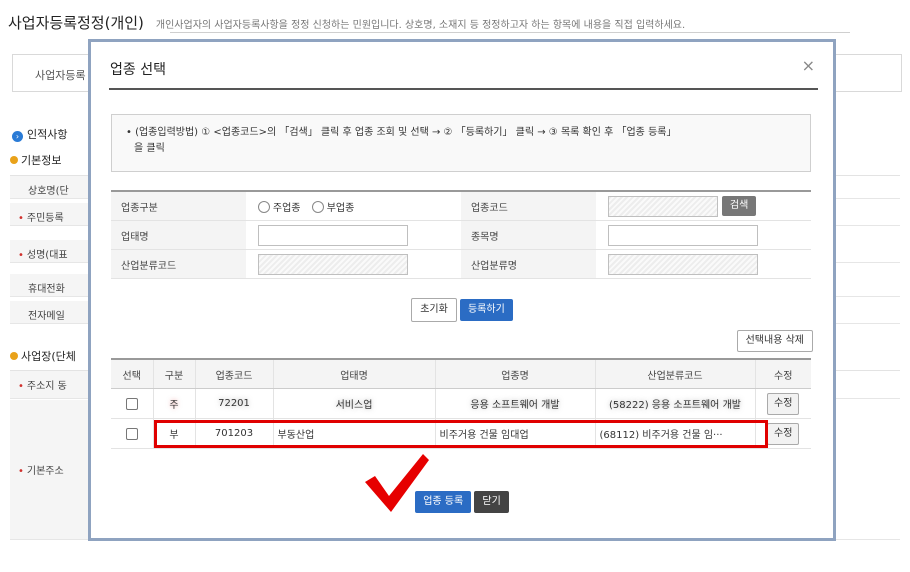 The width and height of the screenshot is (910, 572). What do you see at coordinates (233, 373) in the screenshot?
I see `col-header: 업종코드` at bounding box center [233, 373].